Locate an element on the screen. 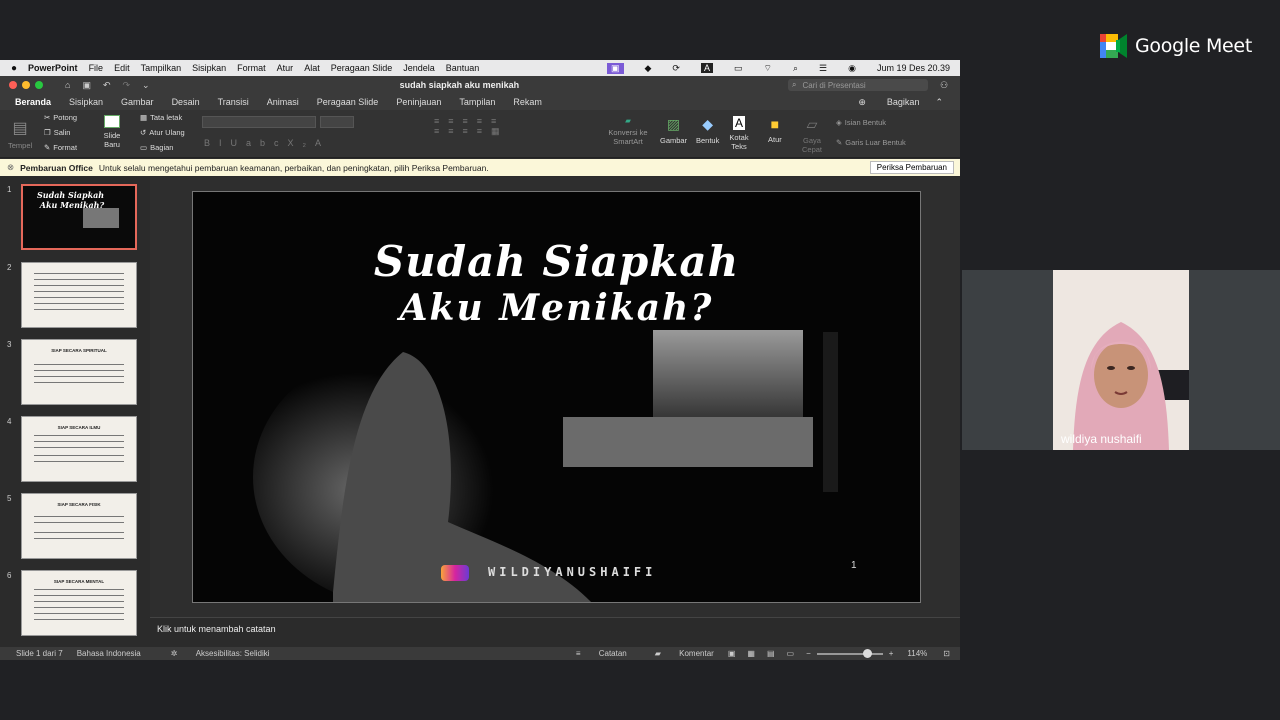 This screenshot has height=720, width=1280. section-button: ▭ Bagian is located at coordinates (156, 147).